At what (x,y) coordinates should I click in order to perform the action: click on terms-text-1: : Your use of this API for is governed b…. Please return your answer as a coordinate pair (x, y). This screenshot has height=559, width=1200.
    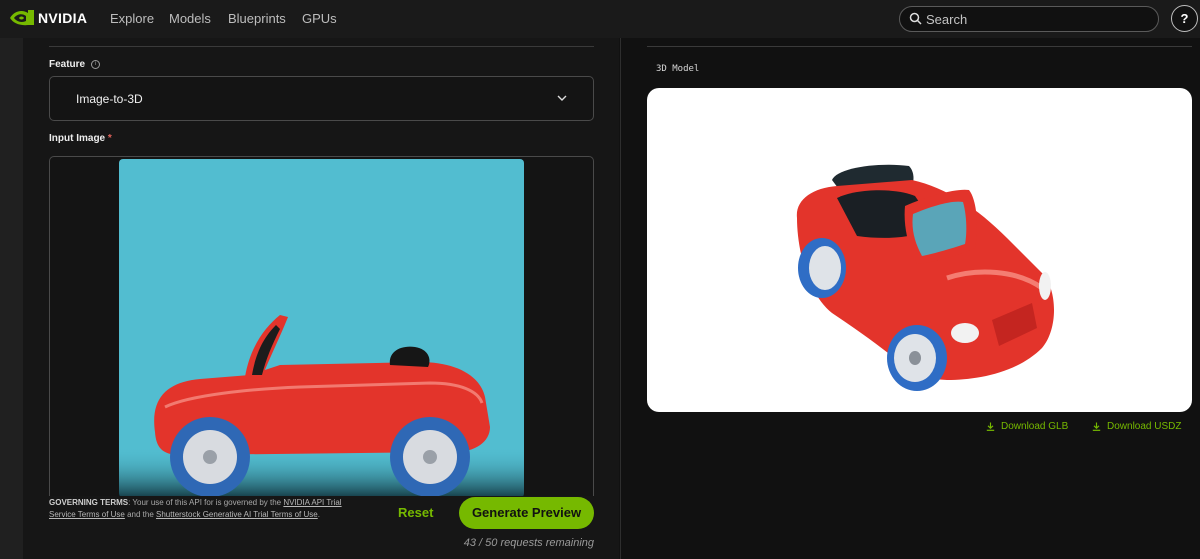
    Looking at the image, I should click on (206, 502).